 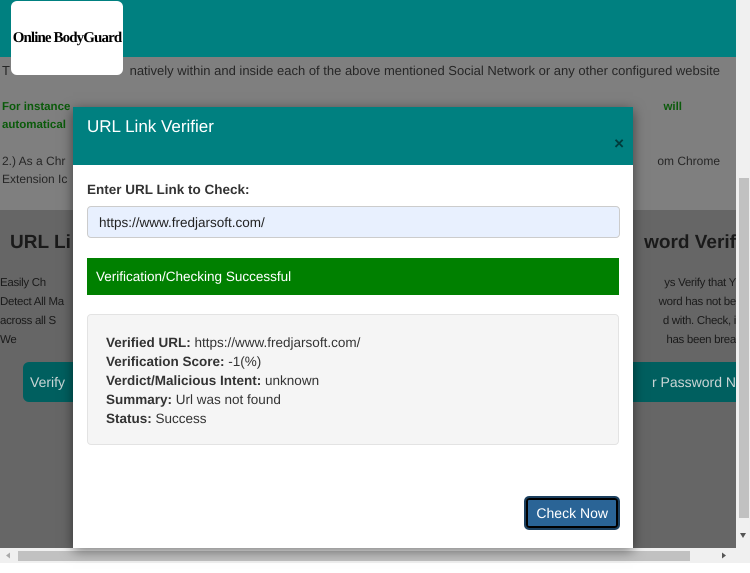 What do you see at coordinates (28, 321) in the screenshot?
I see `description-text: across all S` at bounding box center [28, 321].